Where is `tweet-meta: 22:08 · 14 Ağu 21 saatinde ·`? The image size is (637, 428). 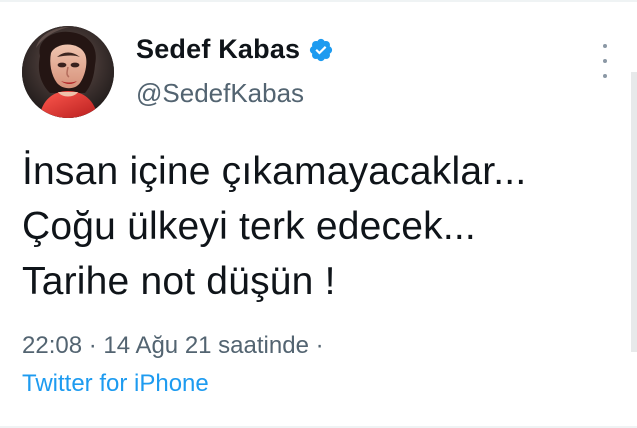 tweet-meta: 22:08 · 14 Ağu 21 saatinde · is located at coordinates (173, 346).